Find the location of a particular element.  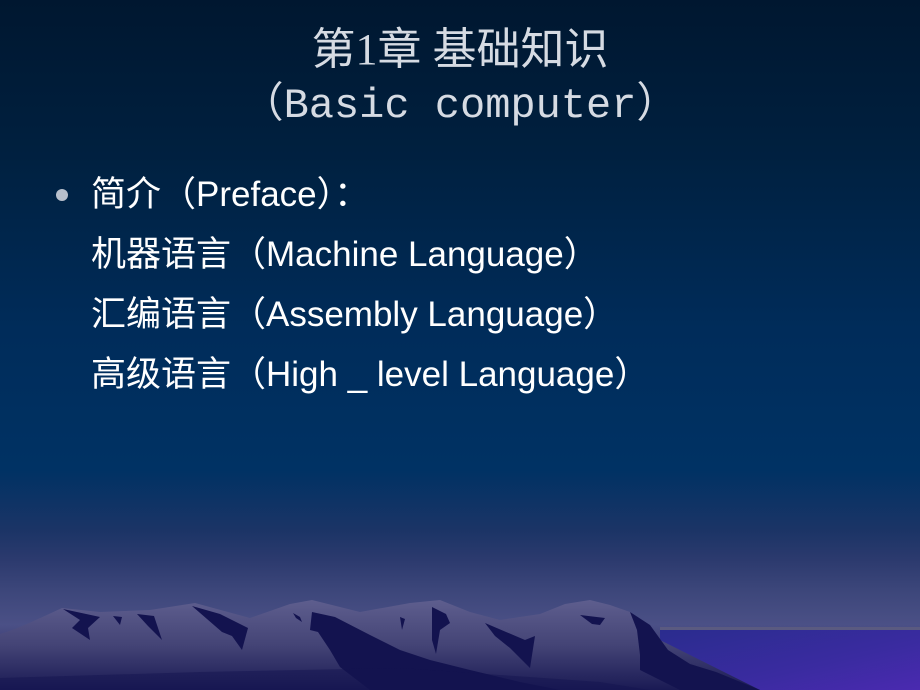

horizon-line is located at coordinates (790, 628).